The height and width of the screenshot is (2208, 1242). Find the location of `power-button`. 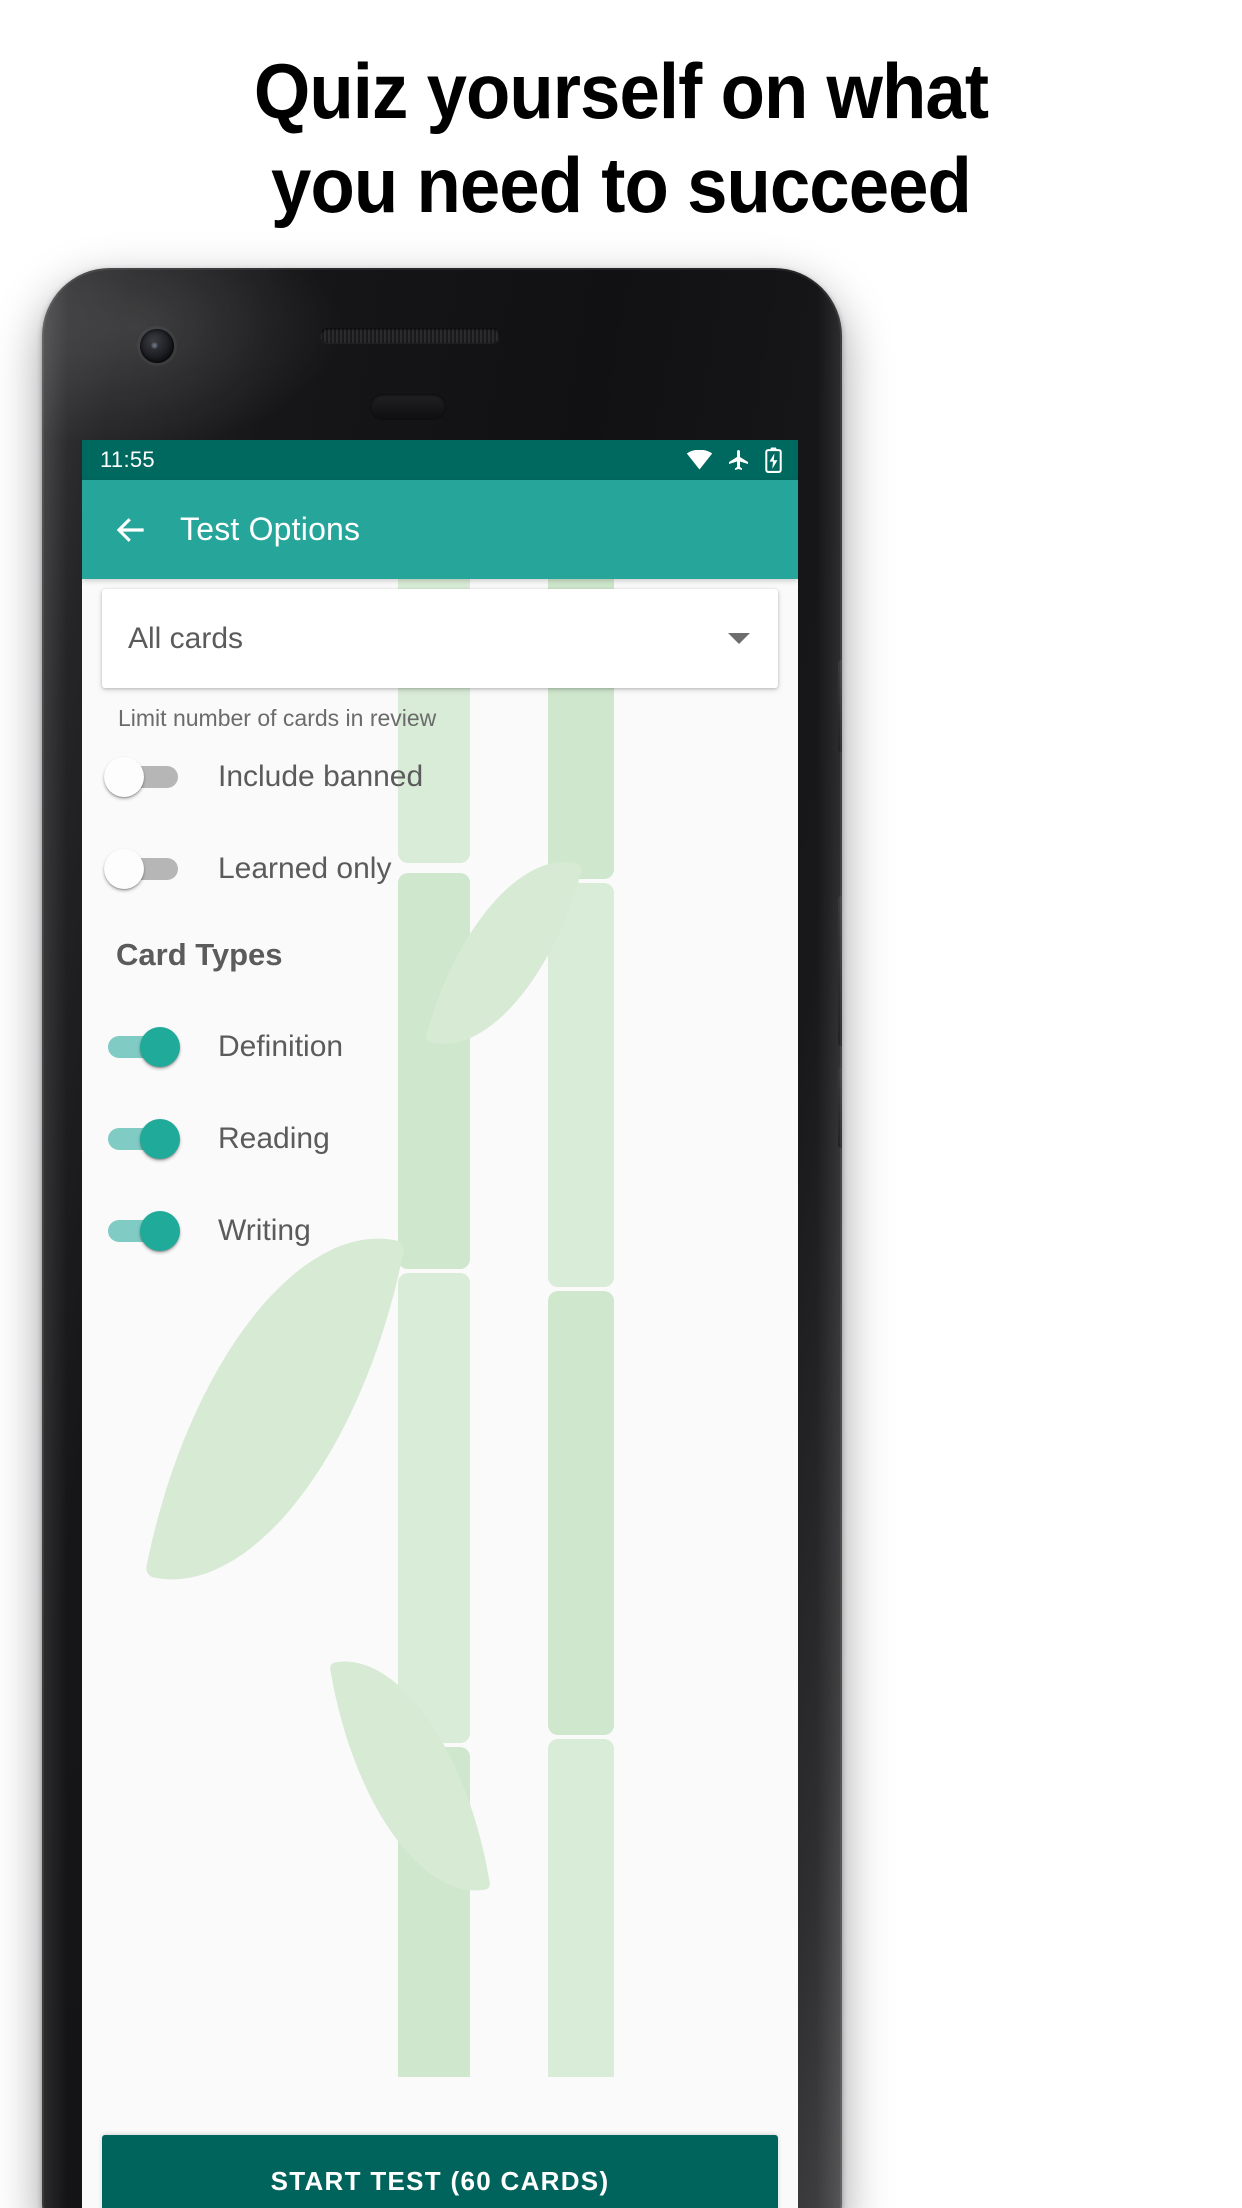

power-button is located at coordinates (840, 706).